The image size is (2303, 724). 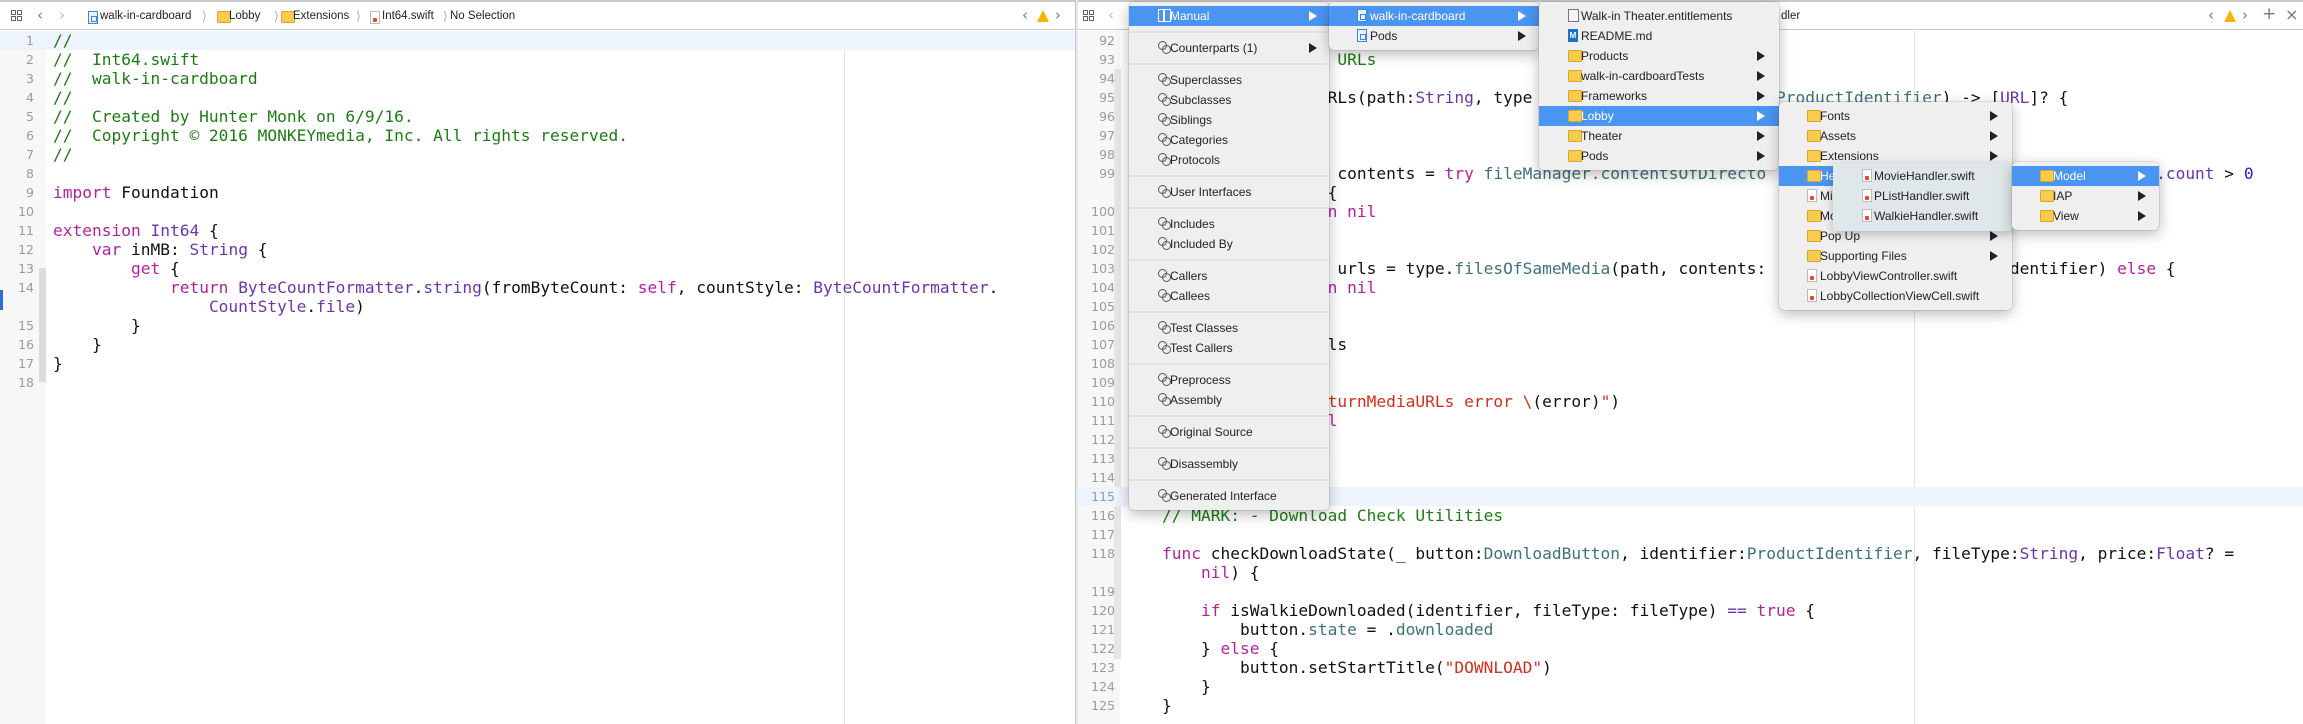 What do you see at coordinates (1895, 296) in the screenshot?
I see `menu-item-lobbycollectionviewcell-swift: LobbyCollectionViewCell.swift` at bounding box center [1895, 296].